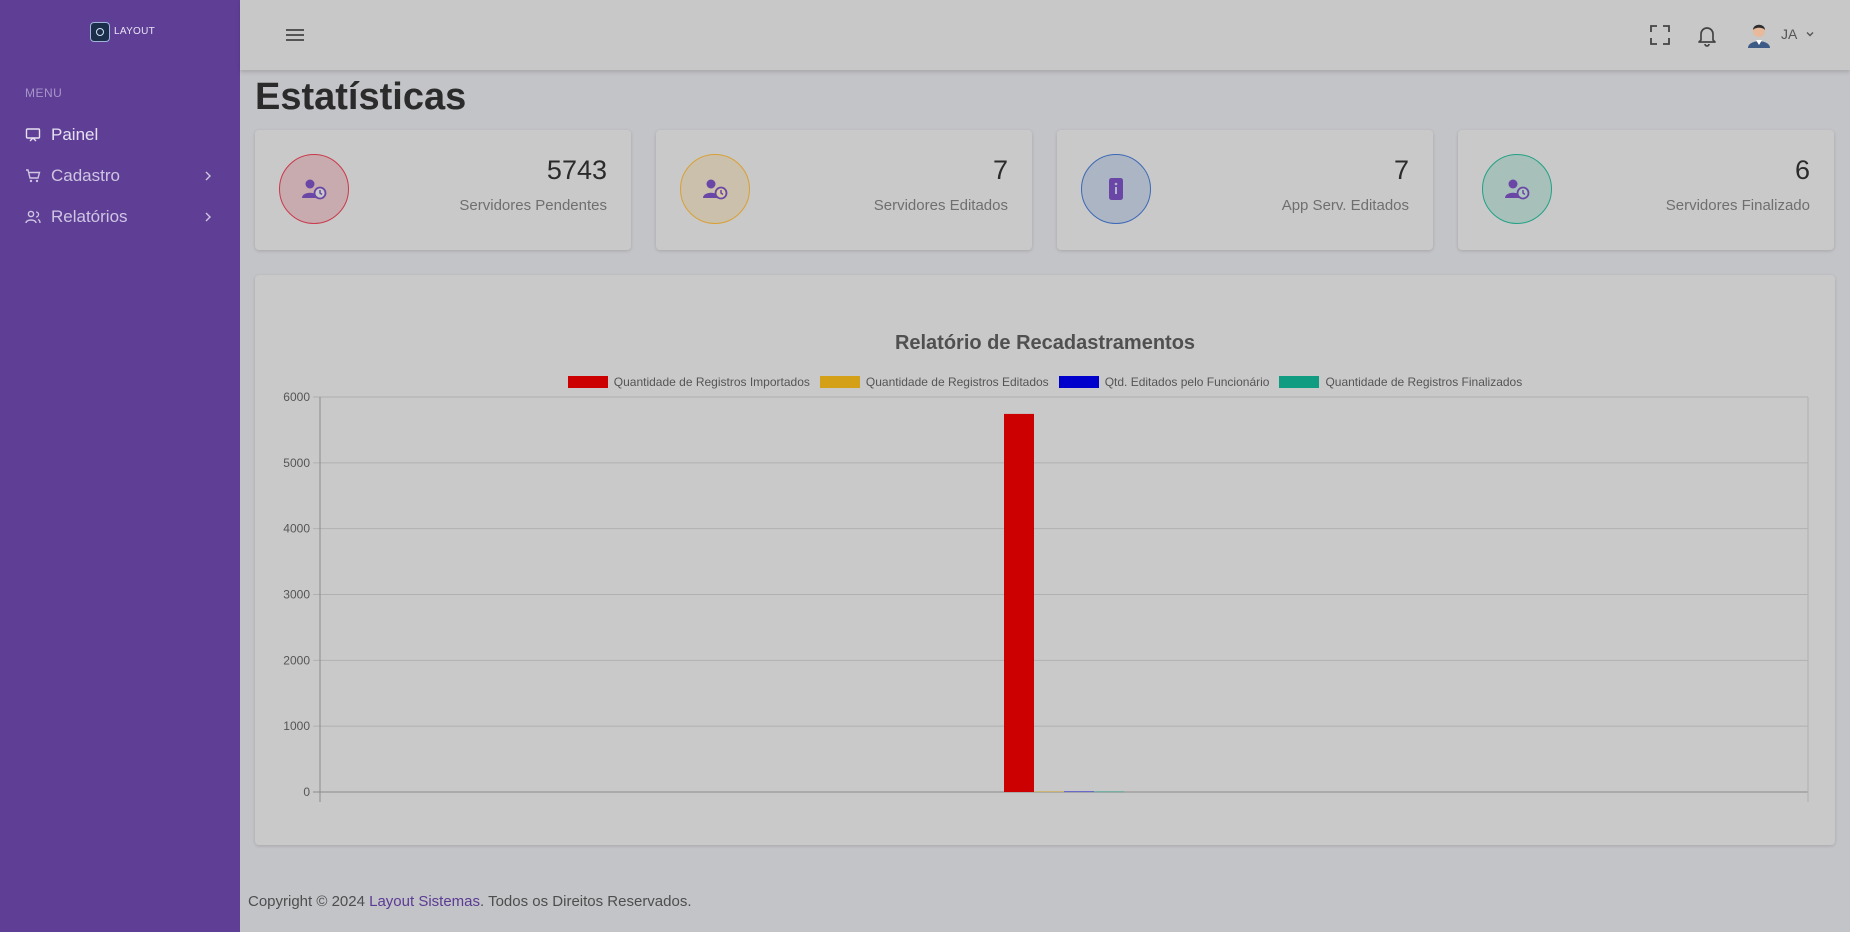  Describe the element at coordinates (1789, 34) in the screenshot. I see `user-initials: JA` at that location.